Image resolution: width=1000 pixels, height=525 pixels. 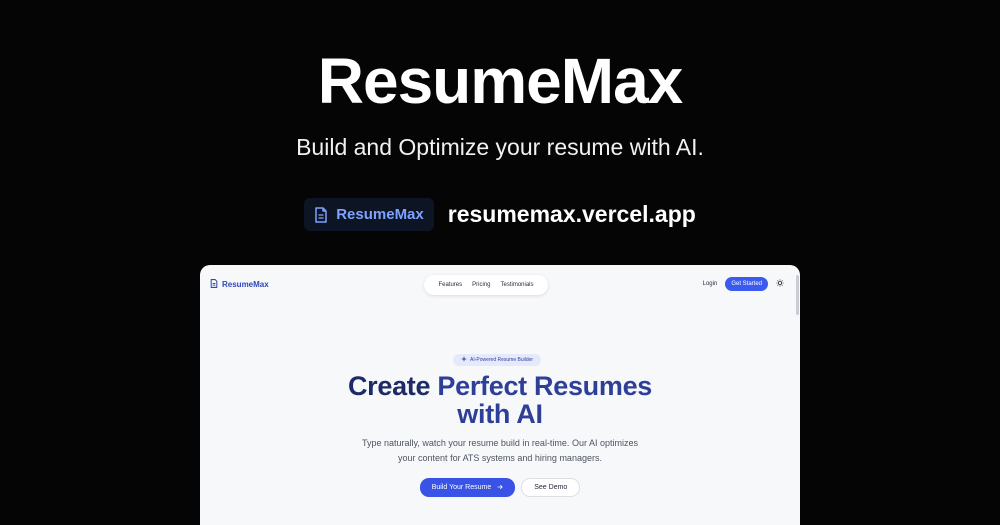 I want to click on brand-row: ResumeMax resumemax.vercel.app, so click(x=500, y=214).